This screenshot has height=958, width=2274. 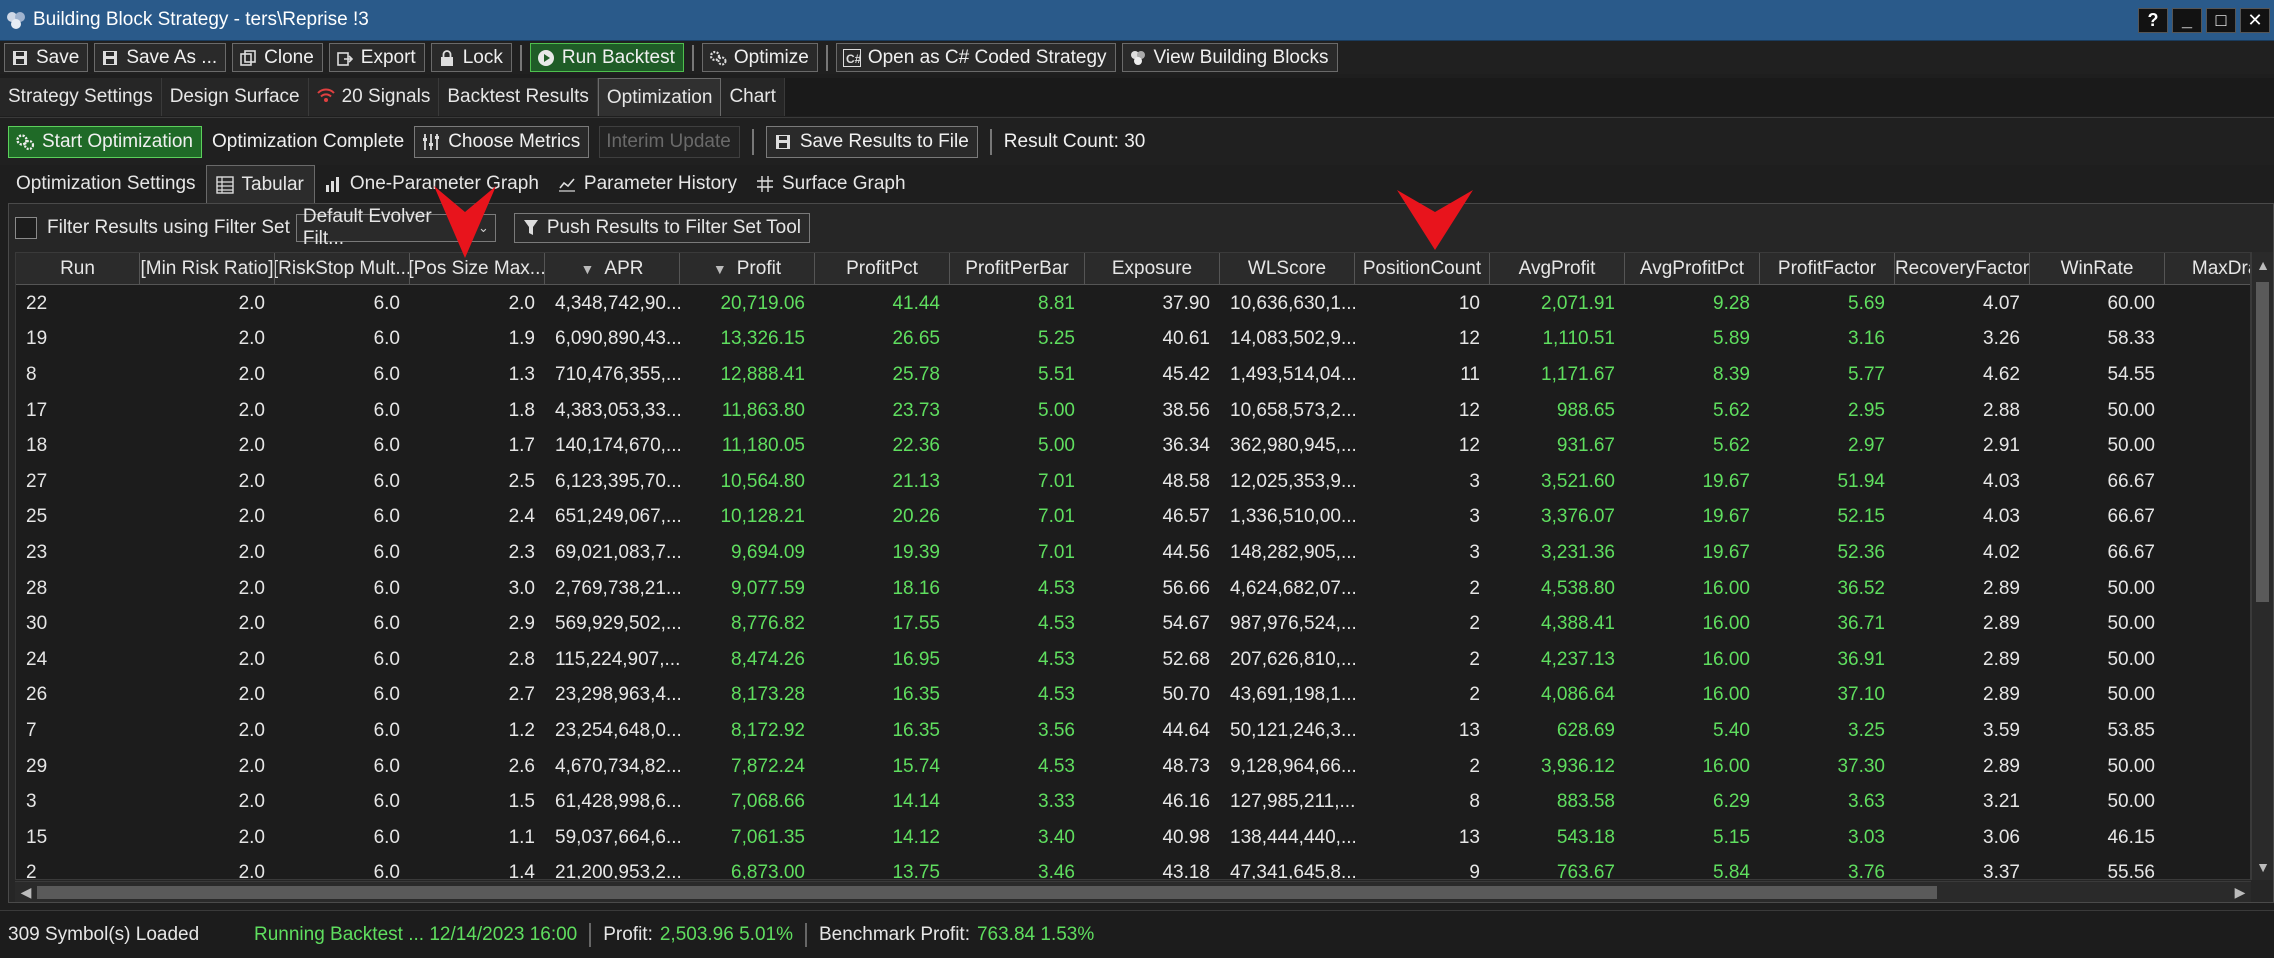 What do you see at coordinates (502, 141) in the screenshot?
I see `choose-metrics-button: Choose Metrics` at bounding box center [502, 141].